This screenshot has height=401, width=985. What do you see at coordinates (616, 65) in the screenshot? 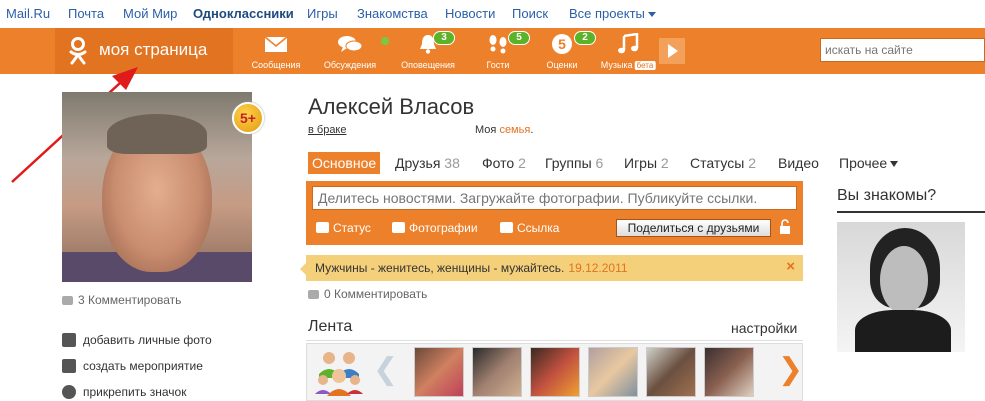
I see `music-label-text: Музыка` at bounding box center [616, 65].